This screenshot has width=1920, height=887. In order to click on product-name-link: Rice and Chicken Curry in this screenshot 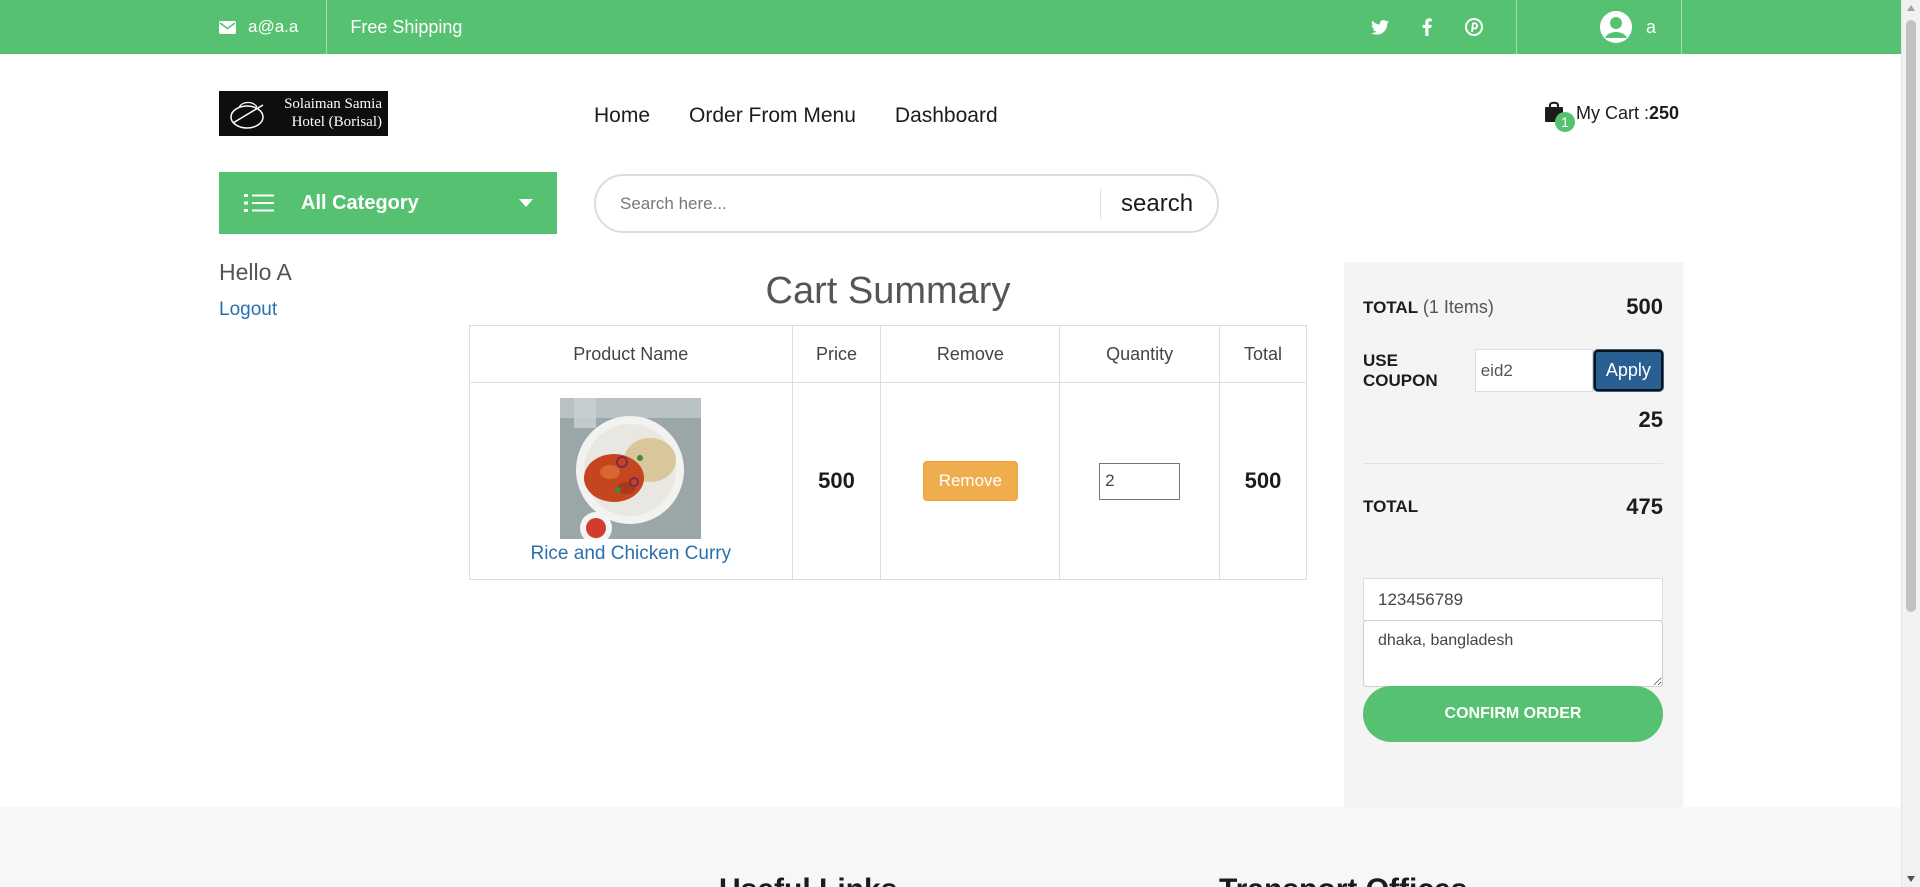, I will do `click(631, 554)`.